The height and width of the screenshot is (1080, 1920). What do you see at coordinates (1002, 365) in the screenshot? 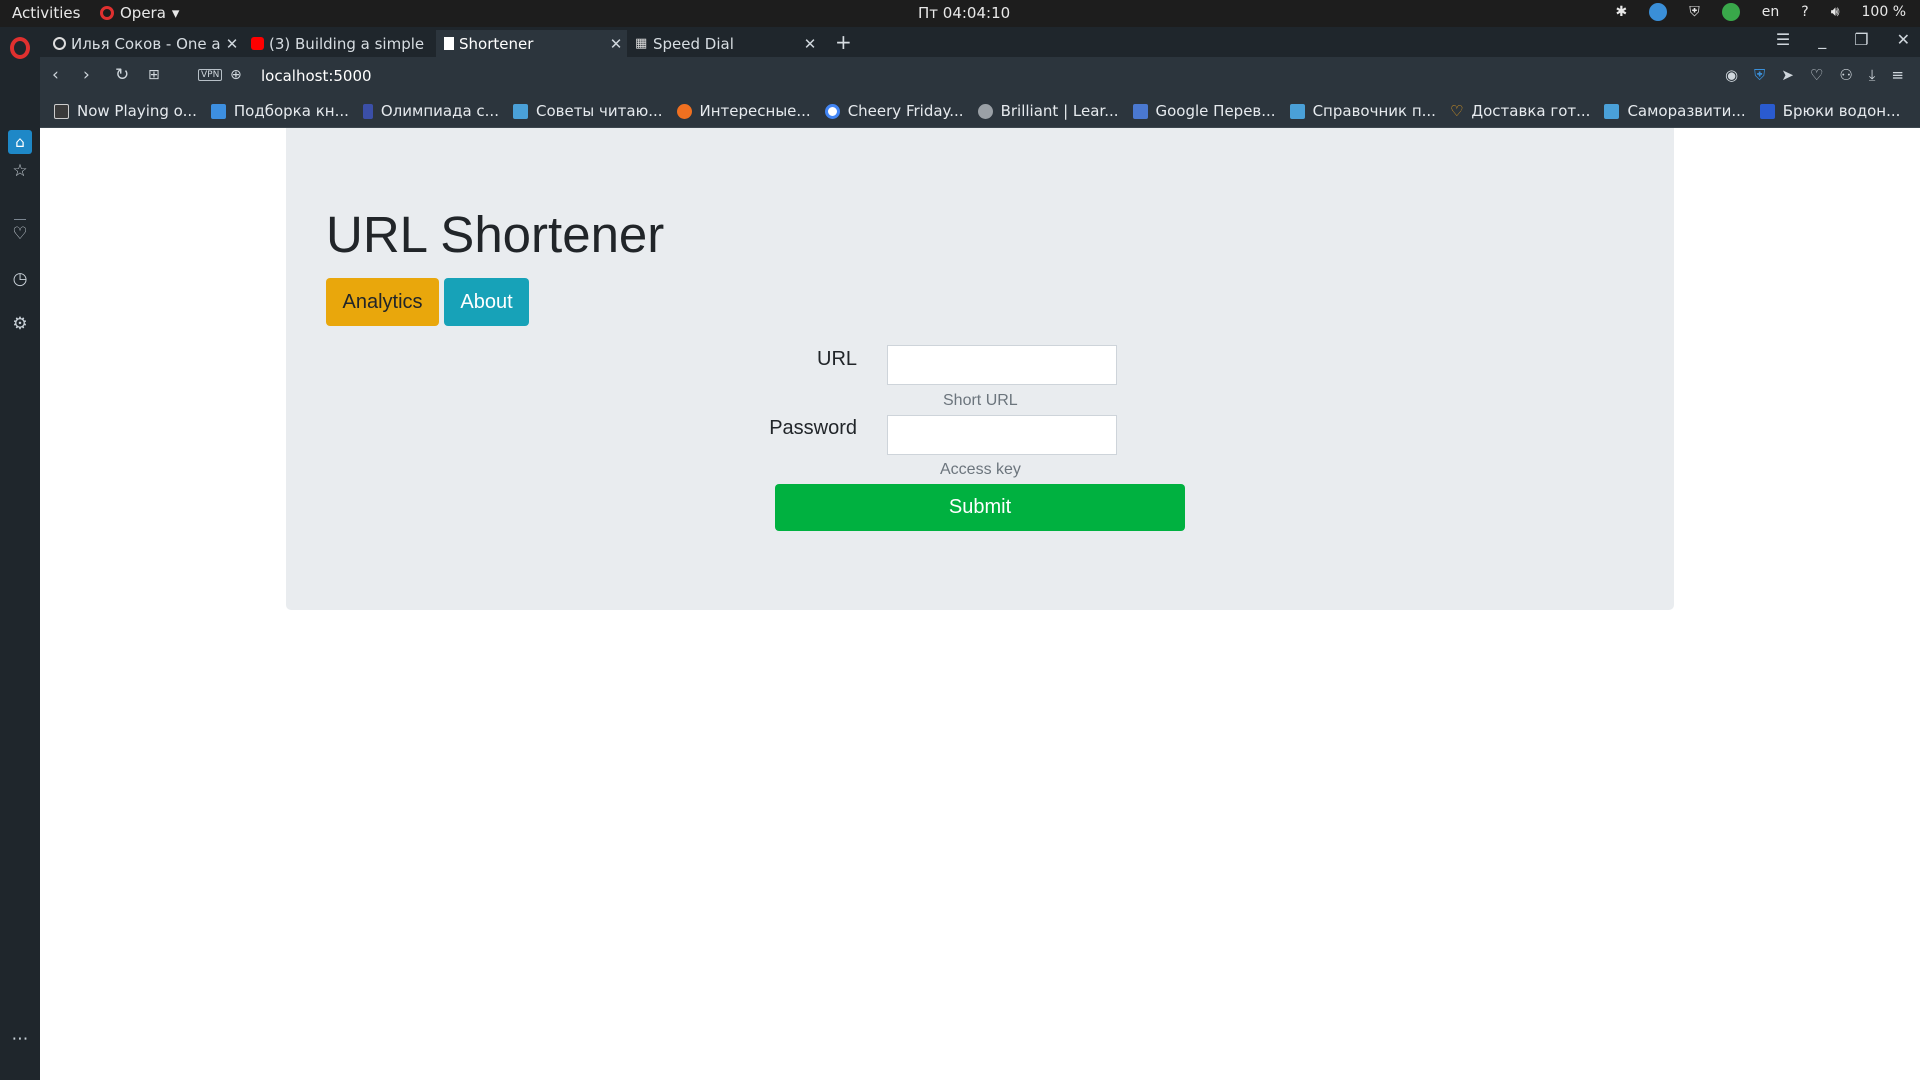
I see `url-input` at bounding box center [1002, 365].